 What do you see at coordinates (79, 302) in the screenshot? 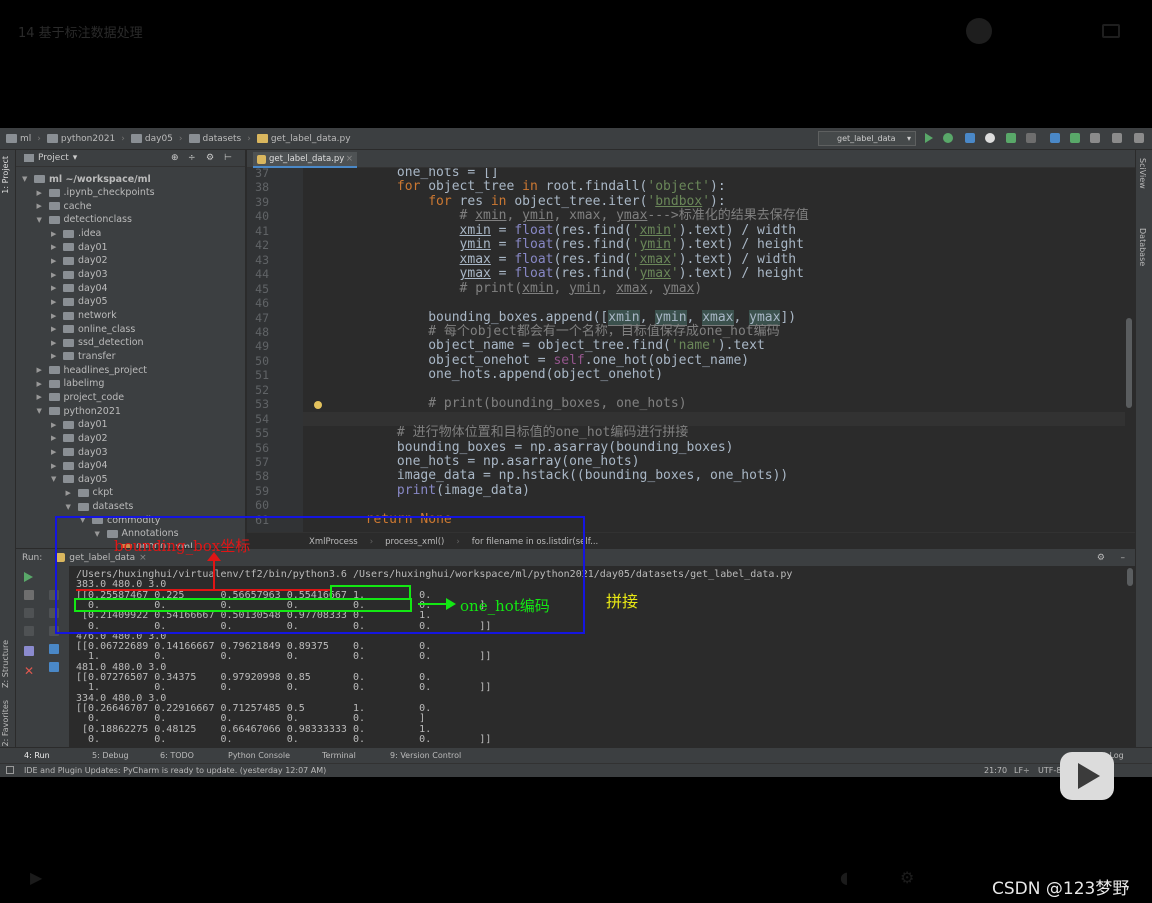
I see `tree-folder: ▶ day05` at bounding box center [79, 302].